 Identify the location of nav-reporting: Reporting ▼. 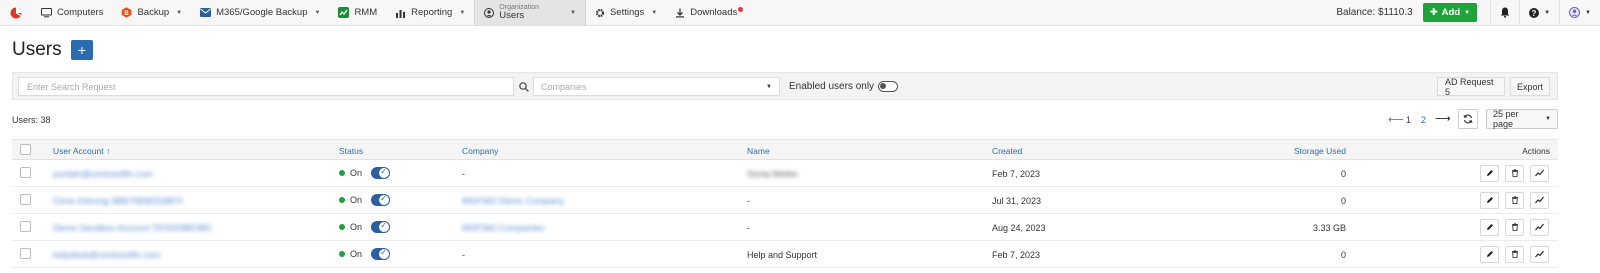
(430, 12).